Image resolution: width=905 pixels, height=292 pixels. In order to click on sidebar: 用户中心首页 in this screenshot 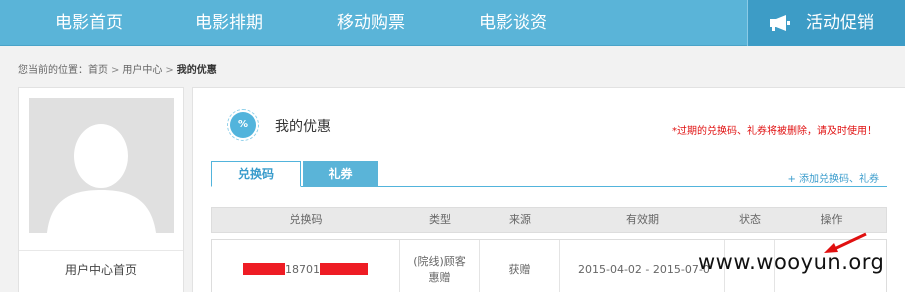, I will do `click(101, 189)`.